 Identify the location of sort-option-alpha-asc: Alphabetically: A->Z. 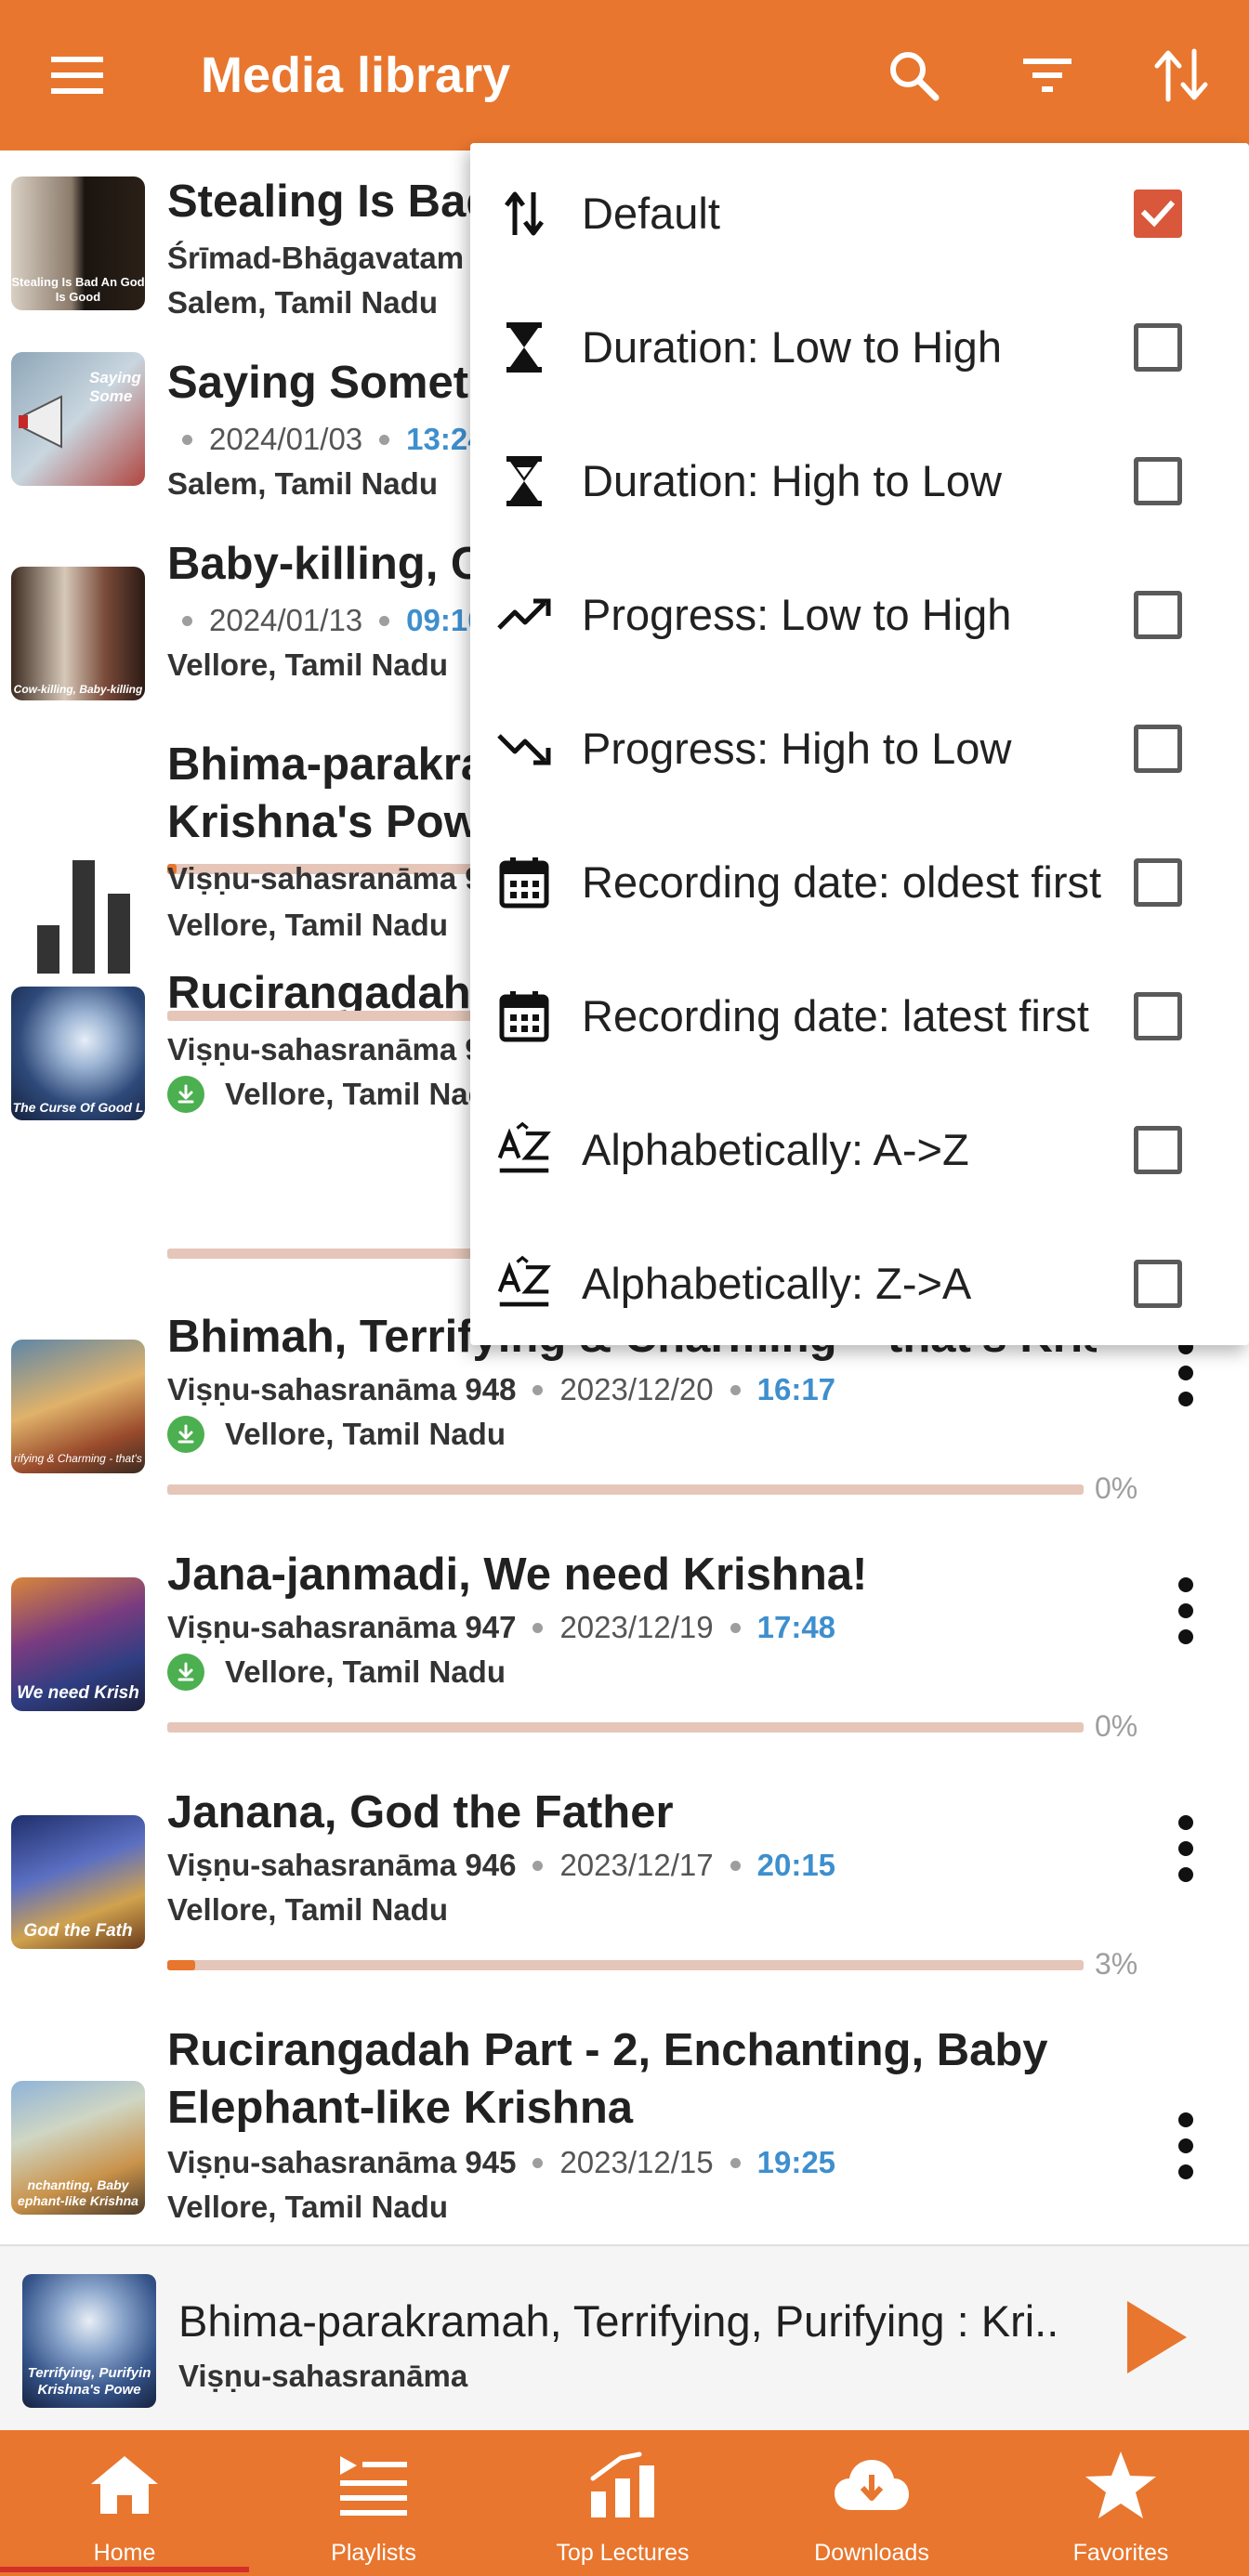
(859, 1148).